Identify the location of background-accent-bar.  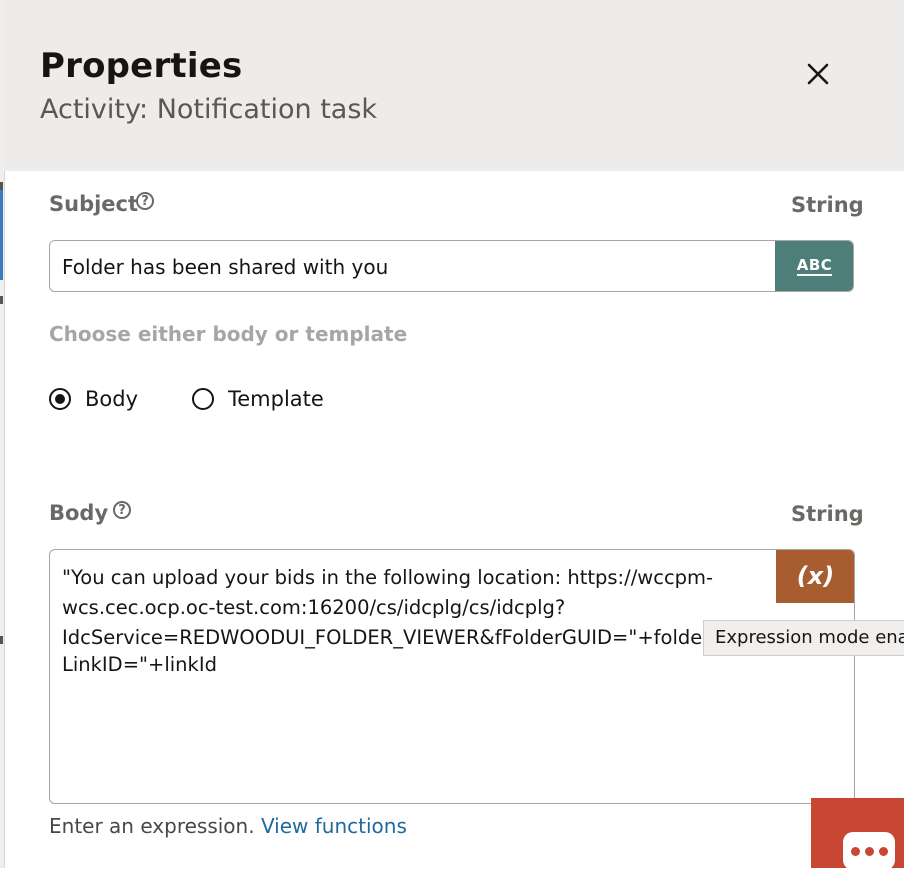
(1, 235).